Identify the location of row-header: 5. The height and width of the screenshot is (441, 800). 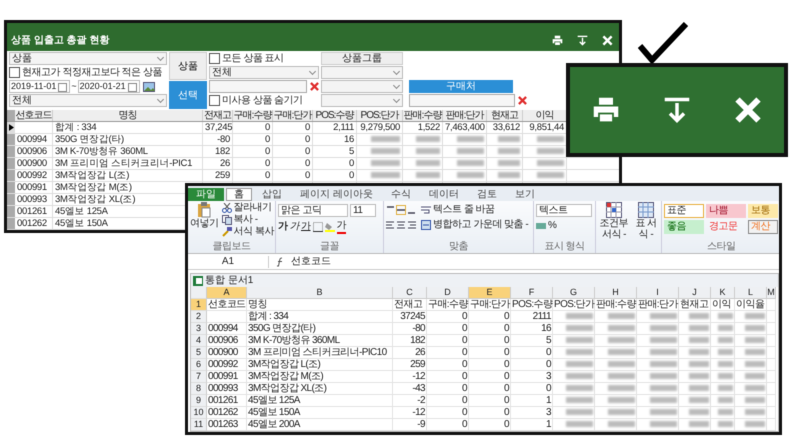
(199, 353).